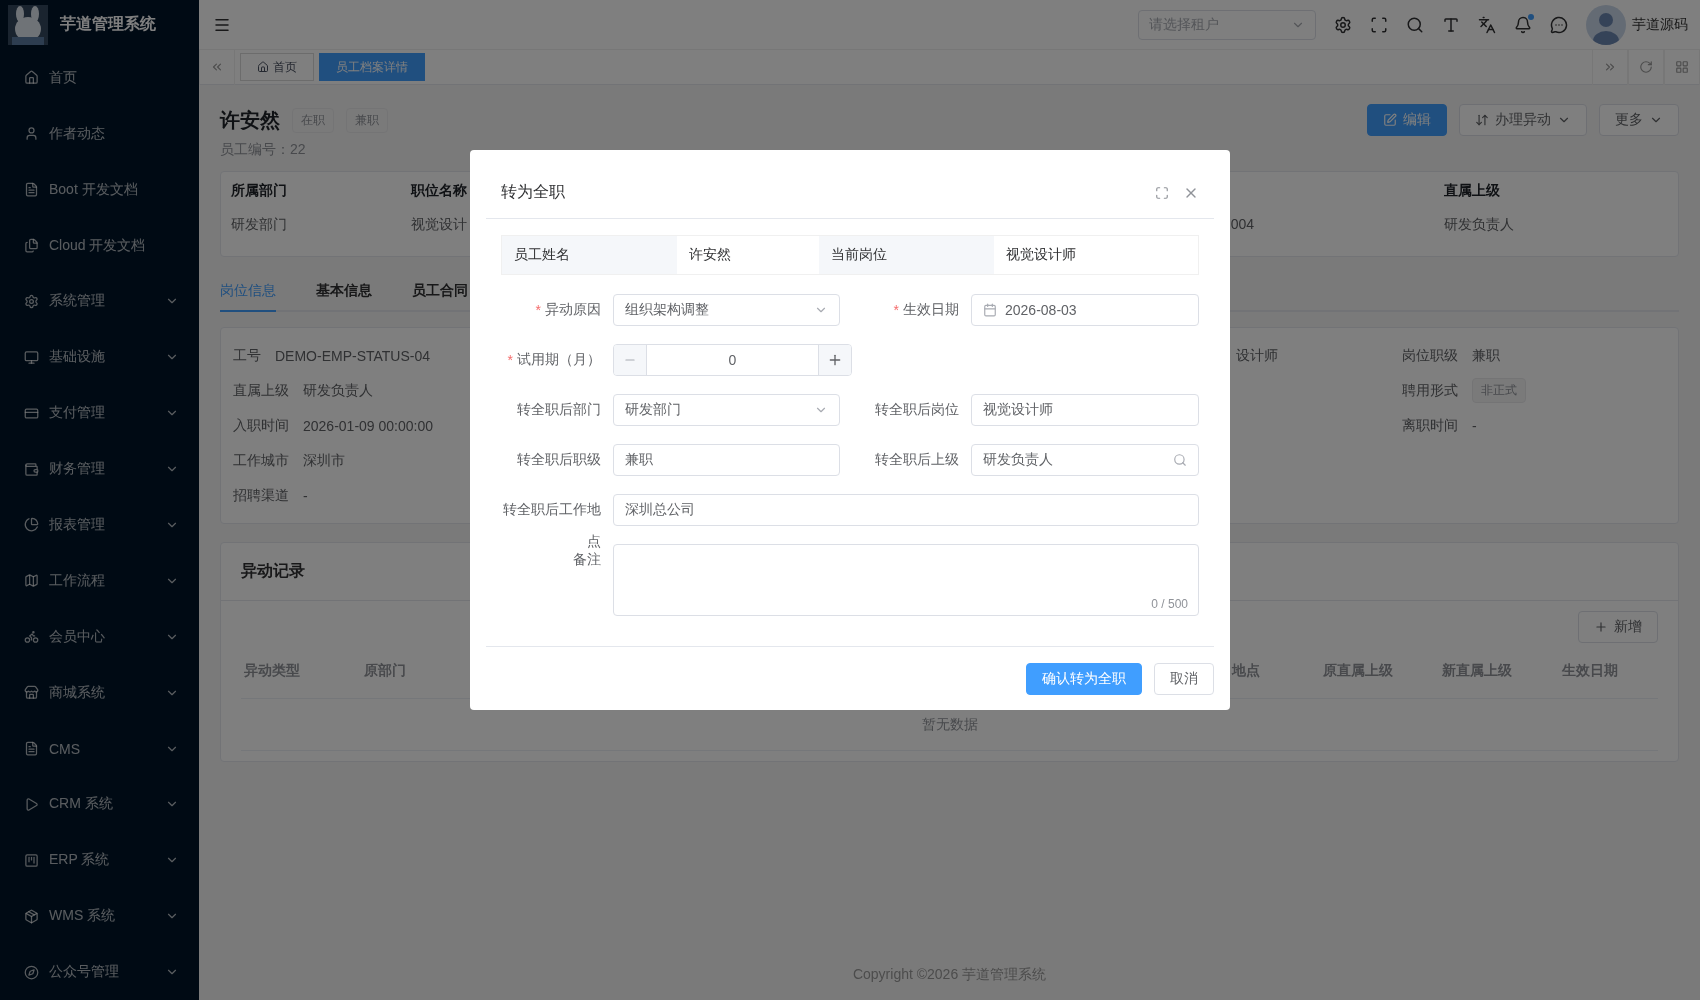 Image resolution: width=1700 pixels, height=1000 pixels. Describe the element at coordinates (99, 580) in the screenshot. I see `sidebar-item: 工作流程` at that location.